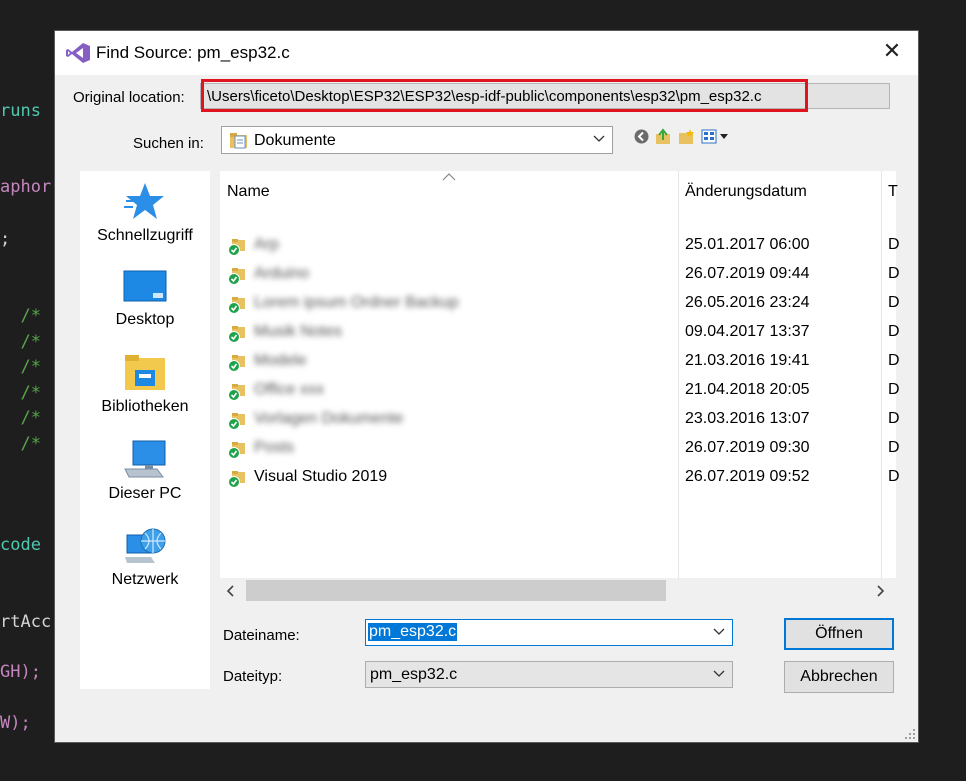  Describe the element at coordinates (560, 334) in the screenshot. I see `file-row: Musik Notes 09.04.2017 13:37 D` at that location.